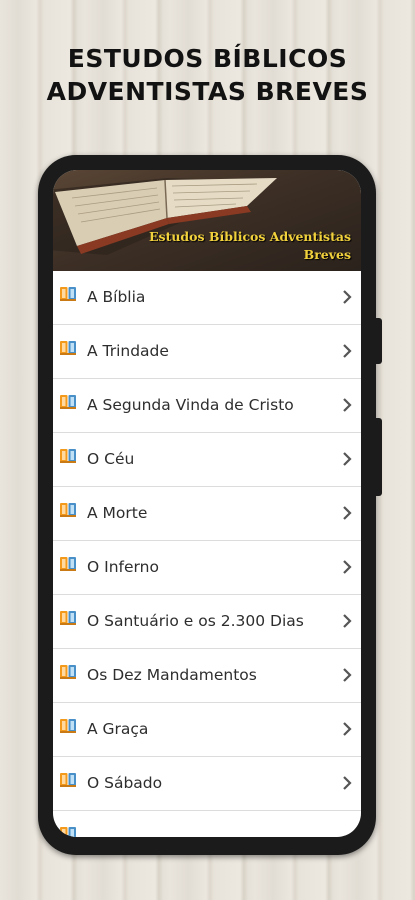  What do you see at coordinates (125, 783) in the screenshot?
I see `list-item-label: O Sábado` at bounding box center [125, 783].